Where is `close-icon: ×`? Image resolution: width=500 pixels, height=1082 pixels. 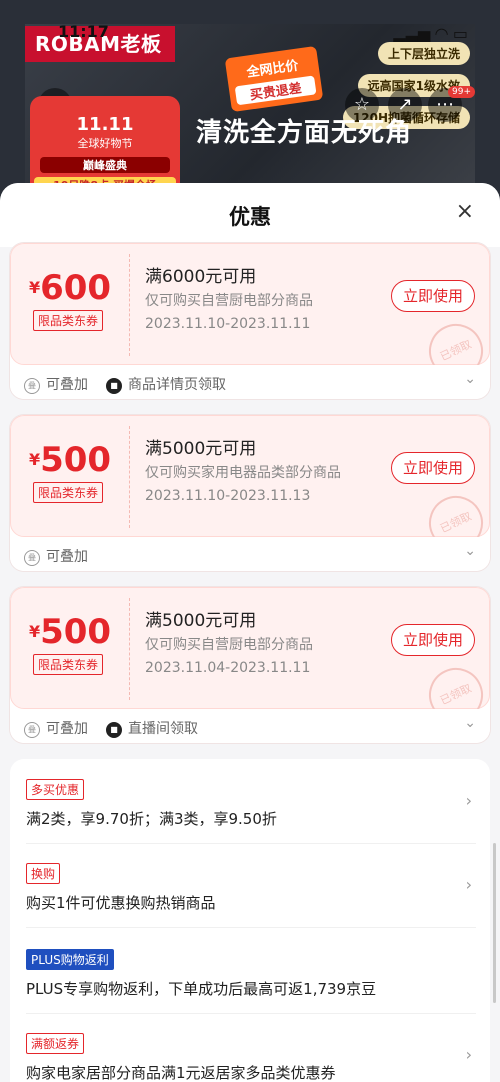
close-icon: × is located at coordinates (464, 211).